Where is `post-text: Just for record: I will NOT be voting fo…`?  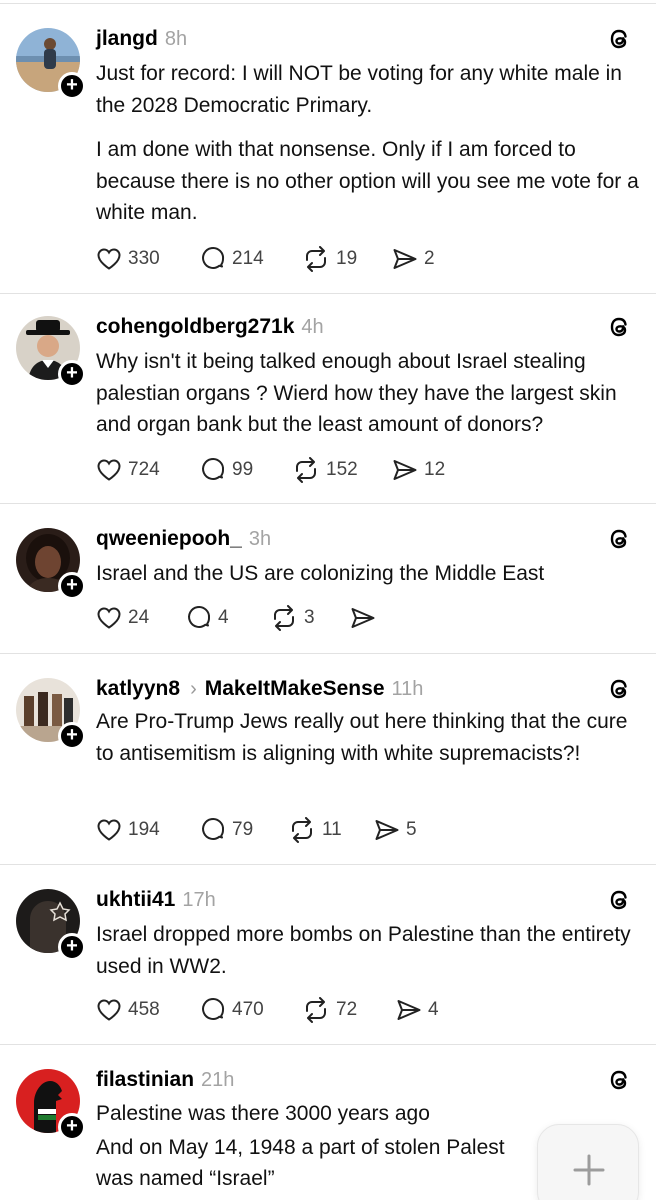 post-text: Just for record: I will NOT be voting fo… is located at coordinates (362, 89).